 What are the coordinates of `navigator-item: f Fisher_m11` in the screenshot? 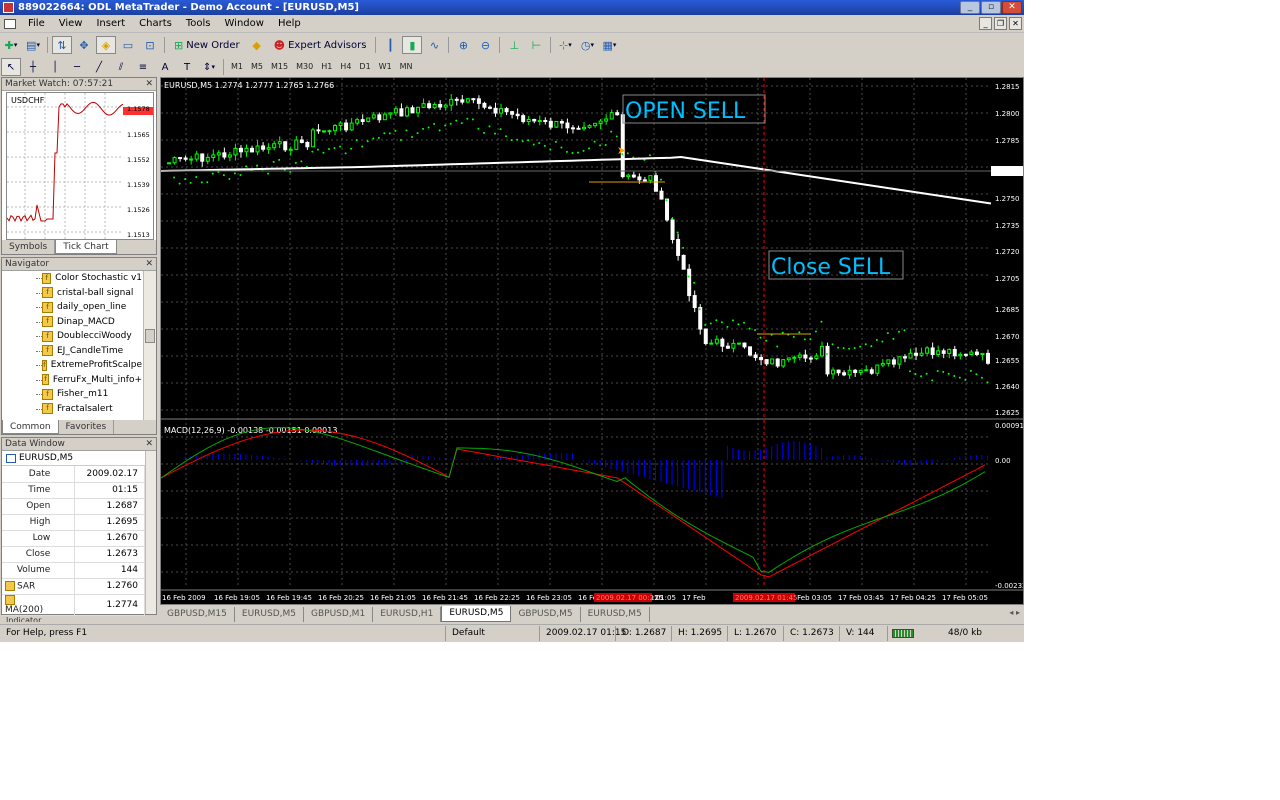 It's located at (72, 394).